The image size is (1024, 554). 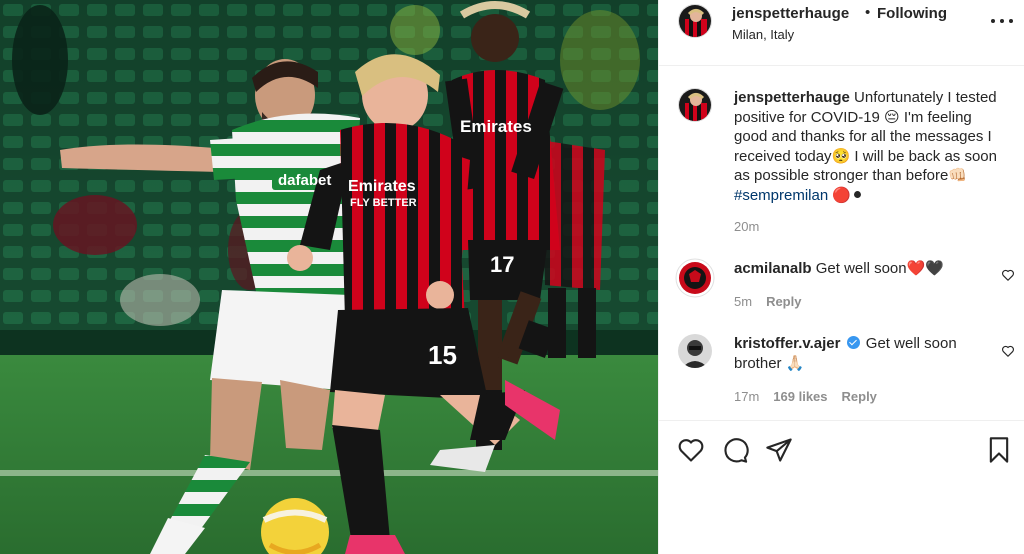 What do you see at coordinates (841, 487) in the screenshot?
I see `post-action-bar` at bounding box center [841, 487].